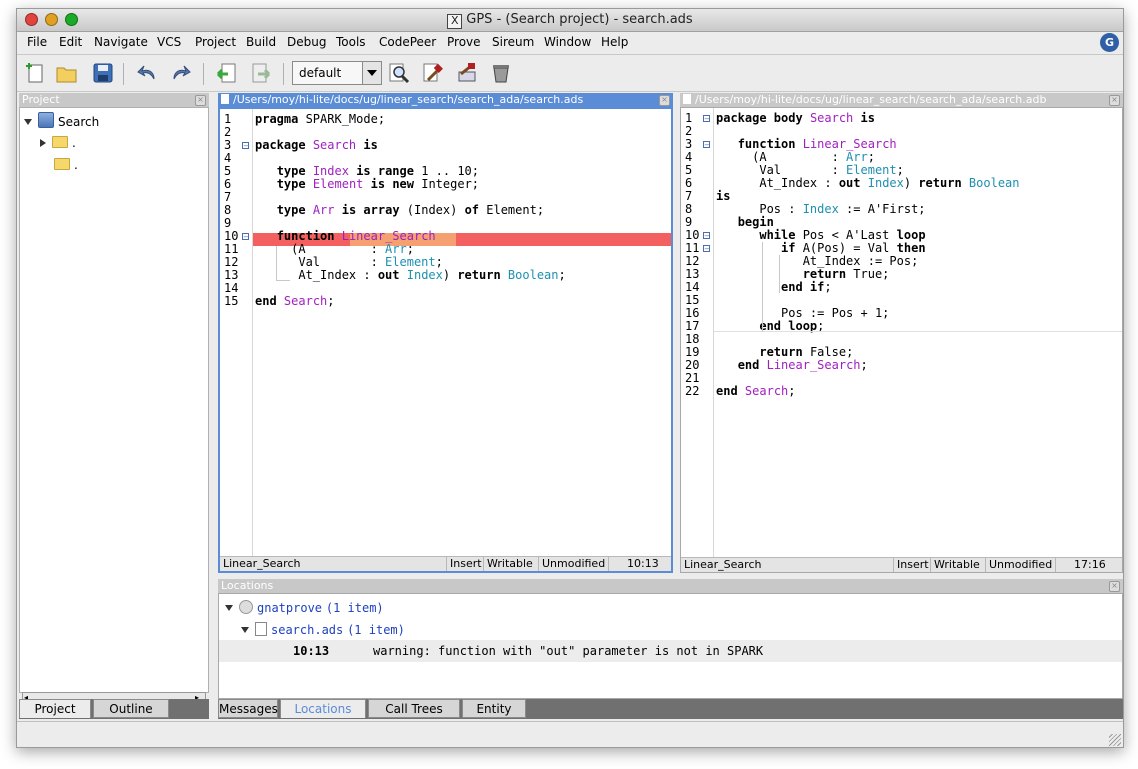 The image size is (1138, 769). What do you see at coordinates (494, 708) in the screenshot?
I see `tab-entity: Entity` at bounding box center [494, 708].